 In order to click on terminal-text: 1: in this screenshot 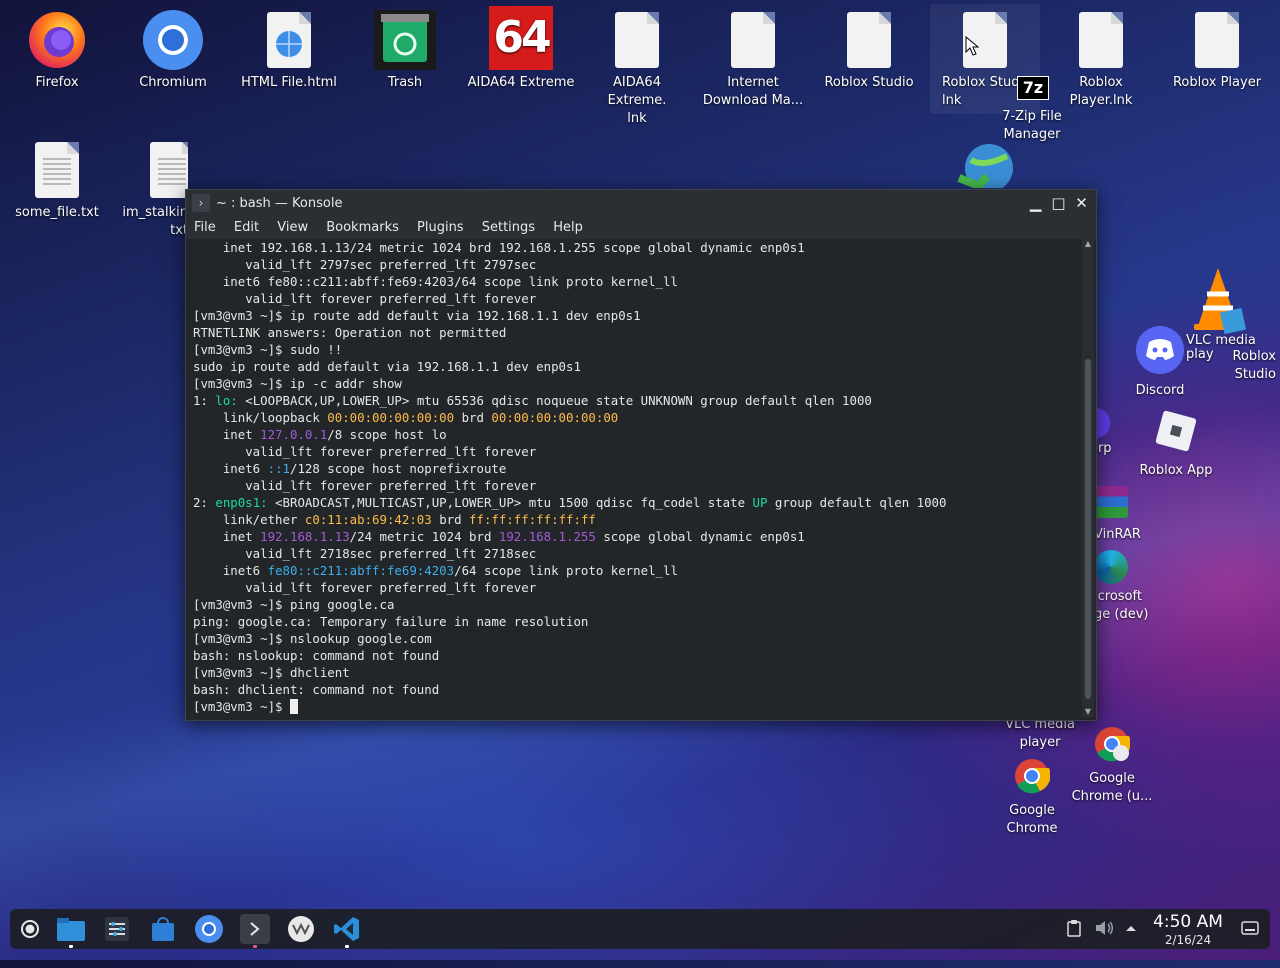, I will do `click(204, 400)`.